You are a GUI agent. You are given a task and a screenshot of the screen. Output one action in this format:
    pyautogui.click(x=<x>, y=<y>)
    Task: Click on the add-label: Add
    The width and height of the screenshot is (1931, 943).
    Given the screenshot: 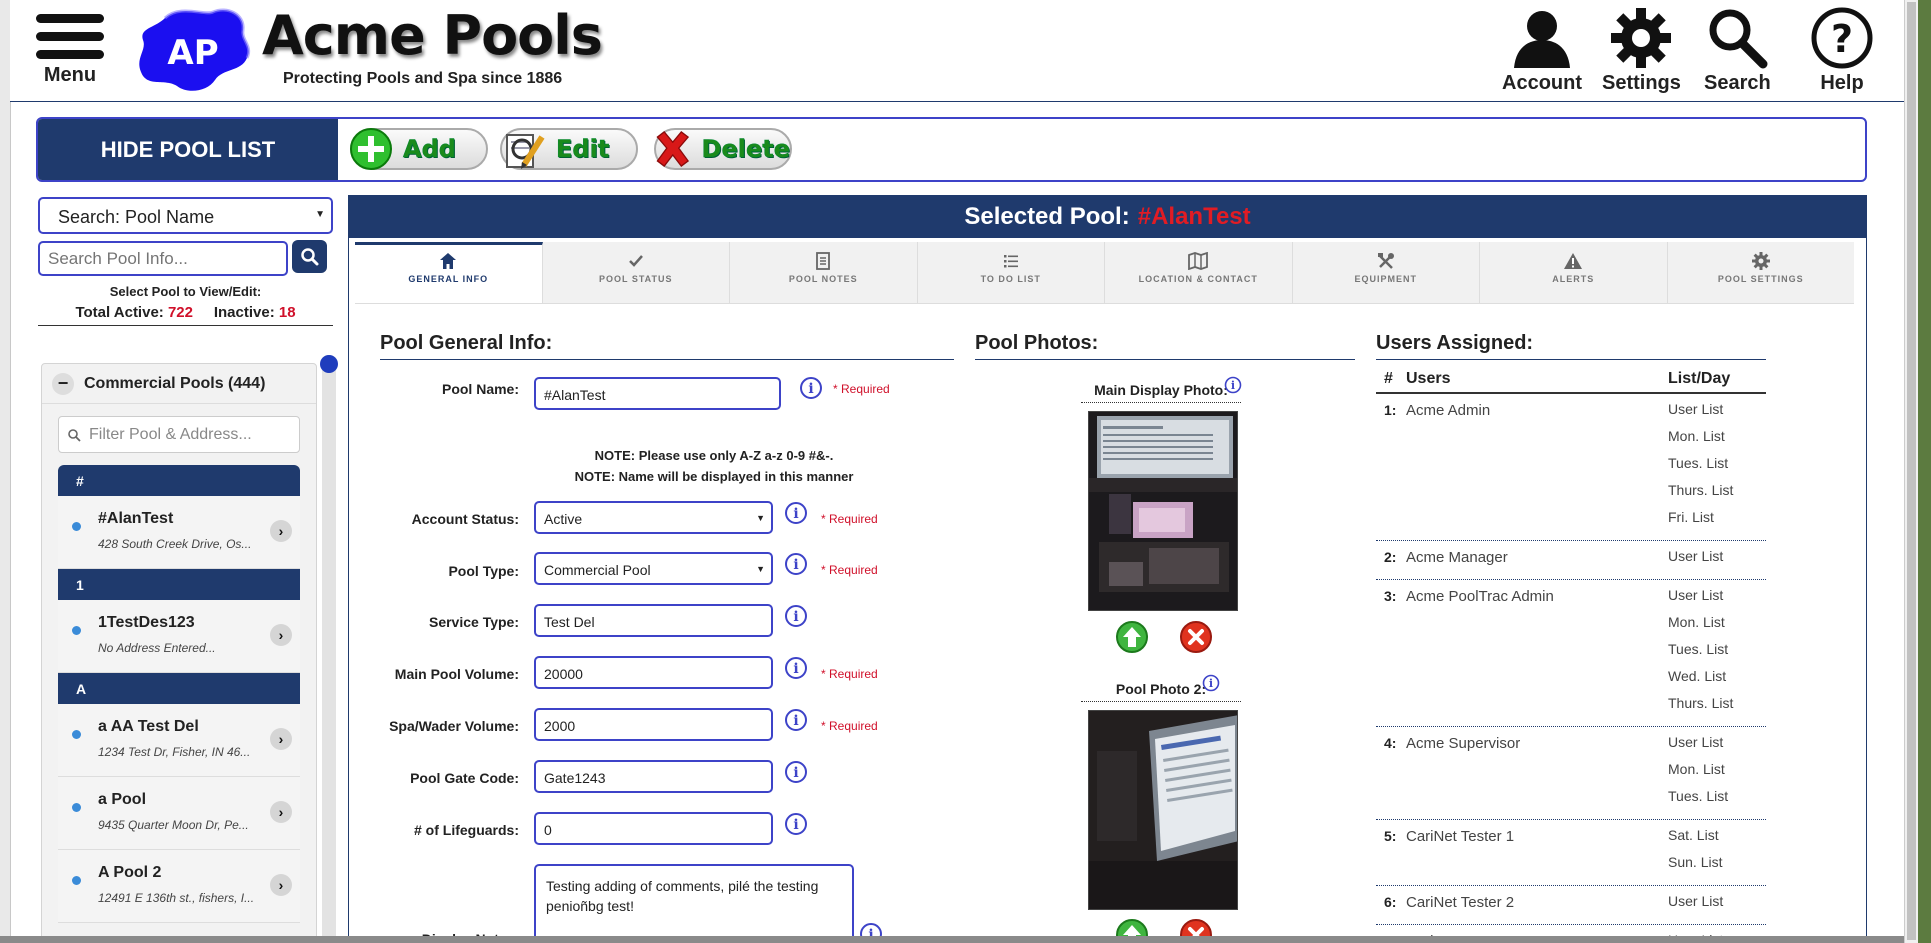 What is the action you would take?
    pyautogui.click(x=429, y=149)
    